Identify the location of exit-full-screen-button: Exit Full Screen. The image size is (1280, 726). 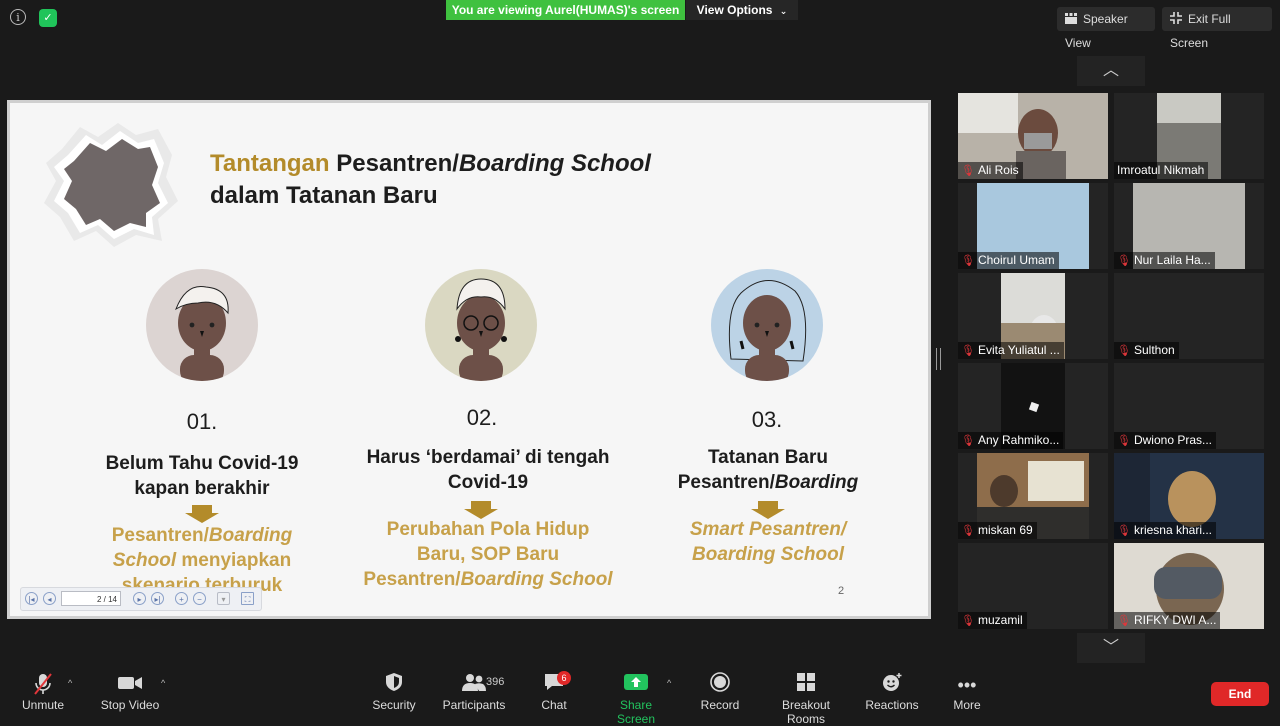
(1217, 28).